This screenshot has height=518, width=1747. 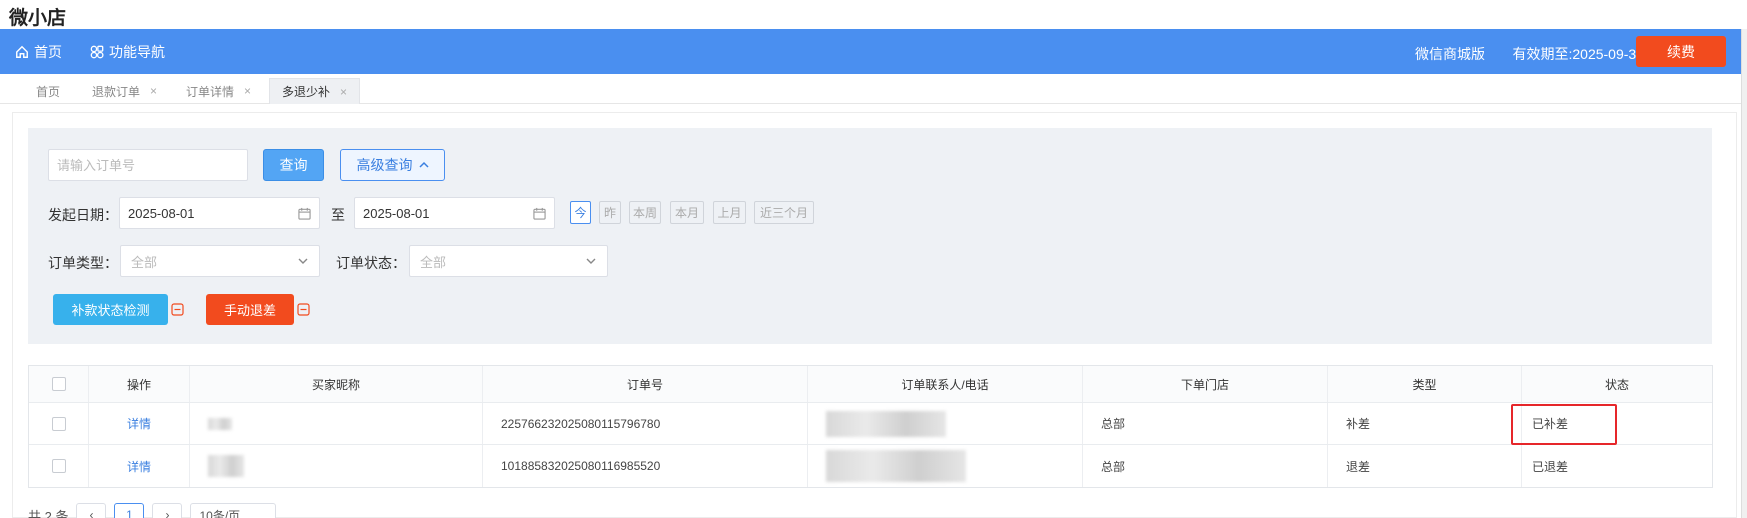 What do you see at coordinates (1425, 423) in the screenshot?
I see `type-cell: 补差` at bounding box center [1425, 423].